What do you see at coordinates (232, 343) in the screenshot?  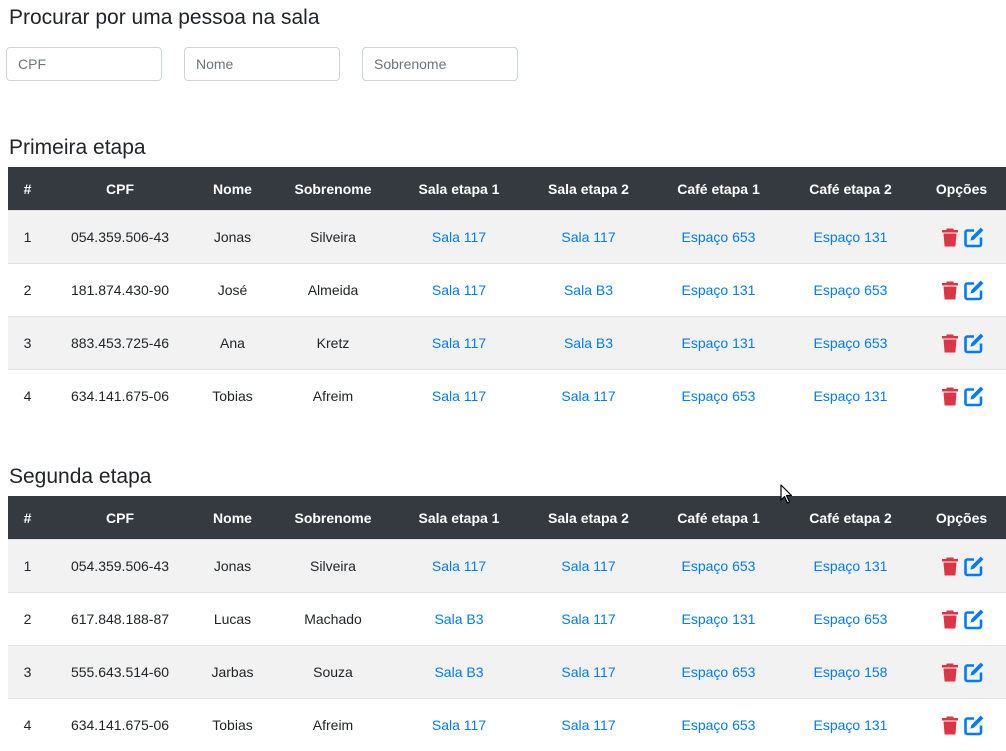 I see `nome-cell: Ana` at bounding box center [232, 343].